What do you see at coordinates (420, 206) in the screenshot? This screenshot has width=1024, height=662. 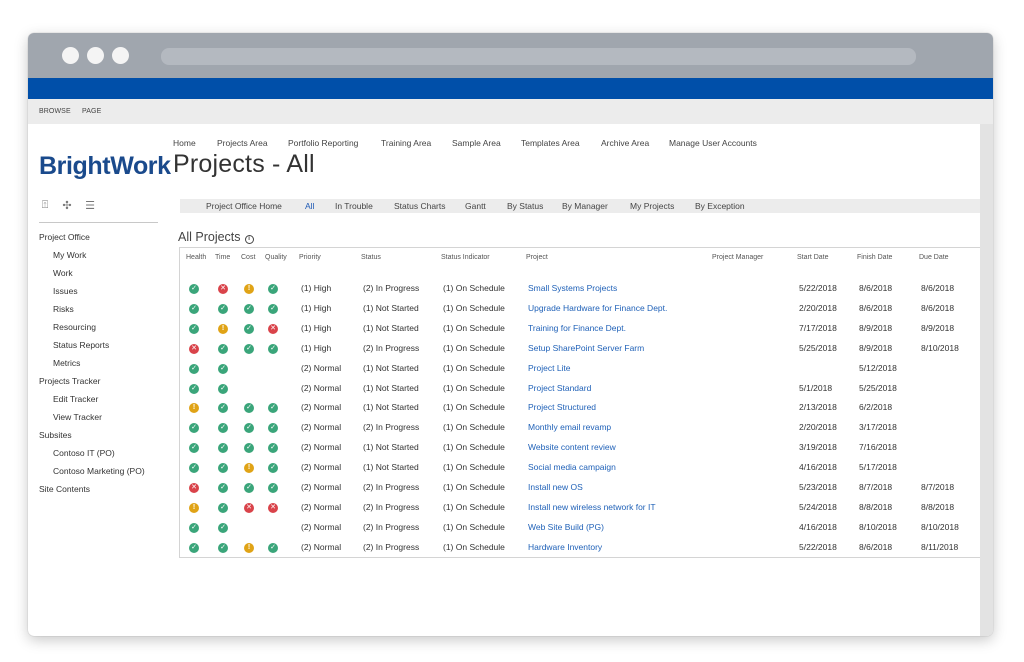 I see `tab-status-charts: Status Charts` at bounding box center [420, 206].